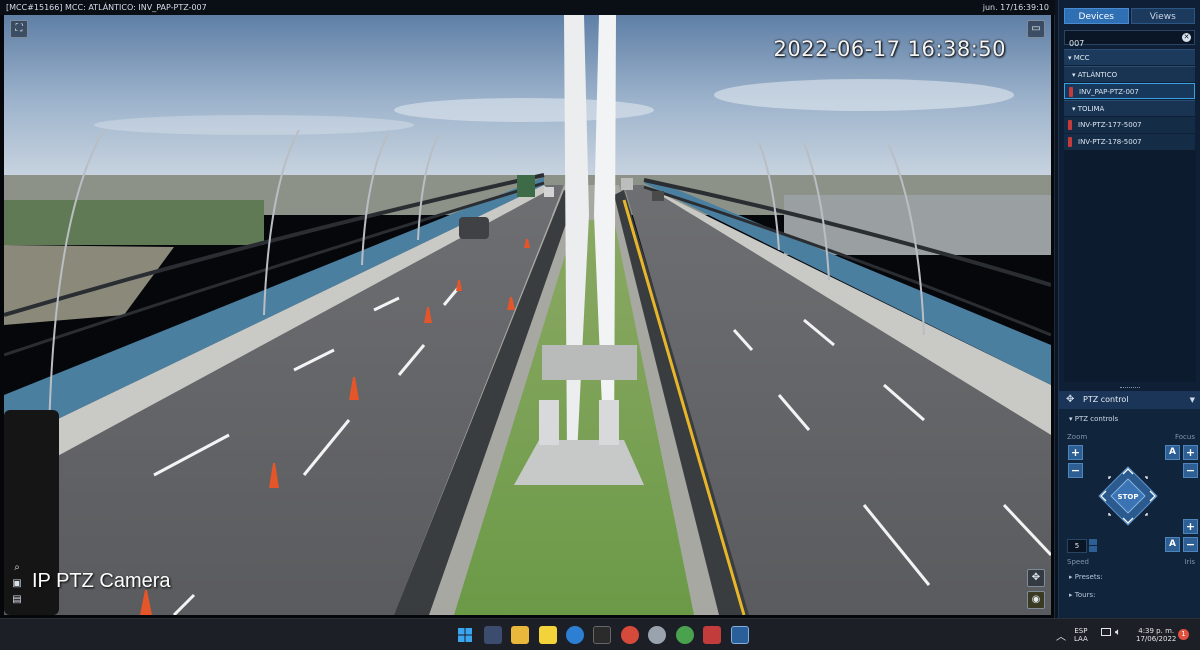 The width and height of the screenshot is (1200, 650). I want to click on tree-item-camera: INV-PTZ-178-5007, so click(1129, 142).